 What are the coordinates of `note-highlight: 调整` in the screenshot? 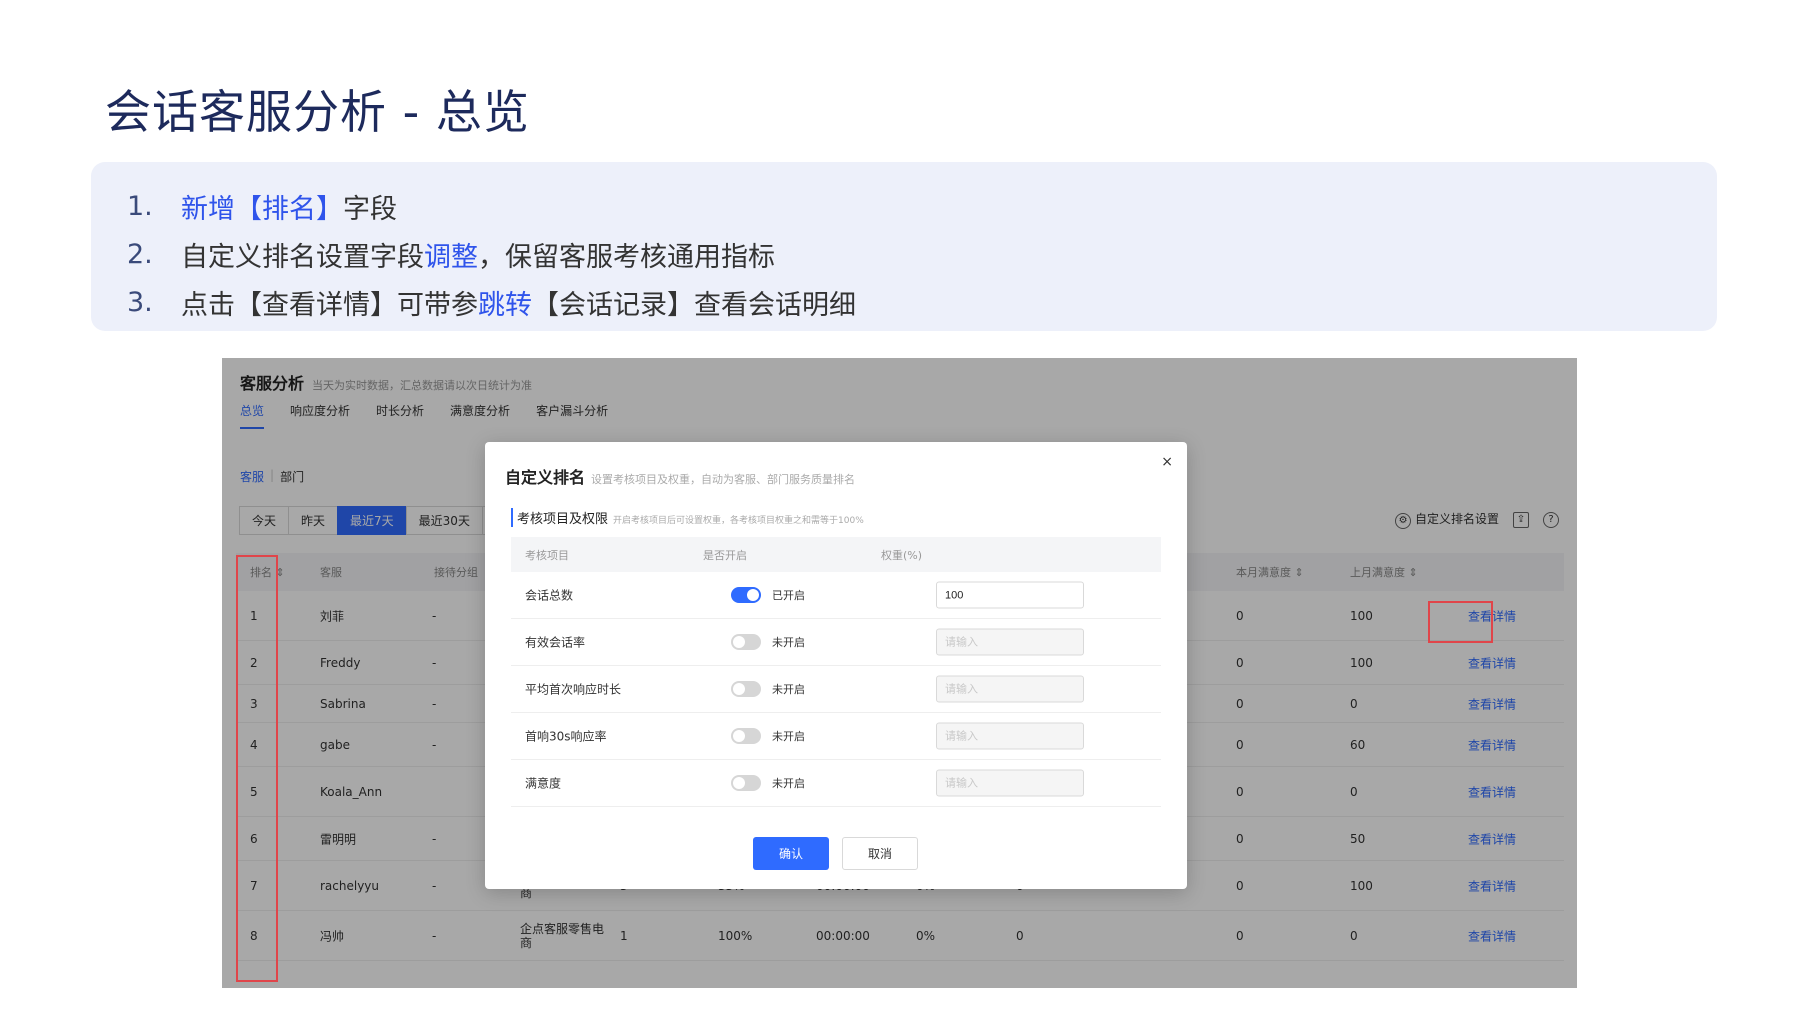 It's located at (451, 257).